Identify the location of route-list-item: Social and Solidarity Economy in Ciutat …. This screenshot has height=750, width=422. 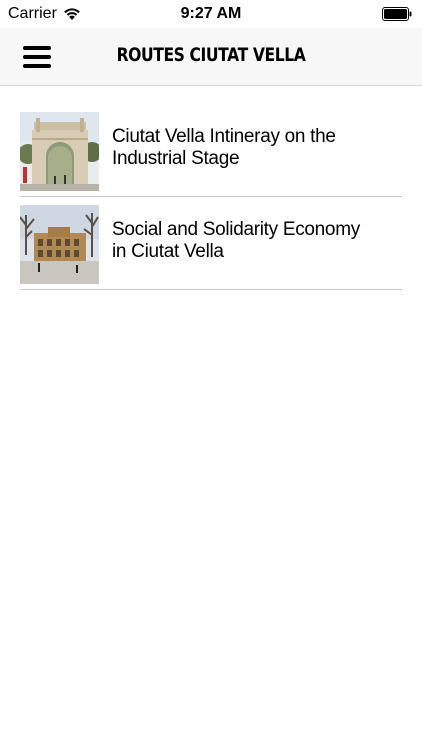
(211, 243).